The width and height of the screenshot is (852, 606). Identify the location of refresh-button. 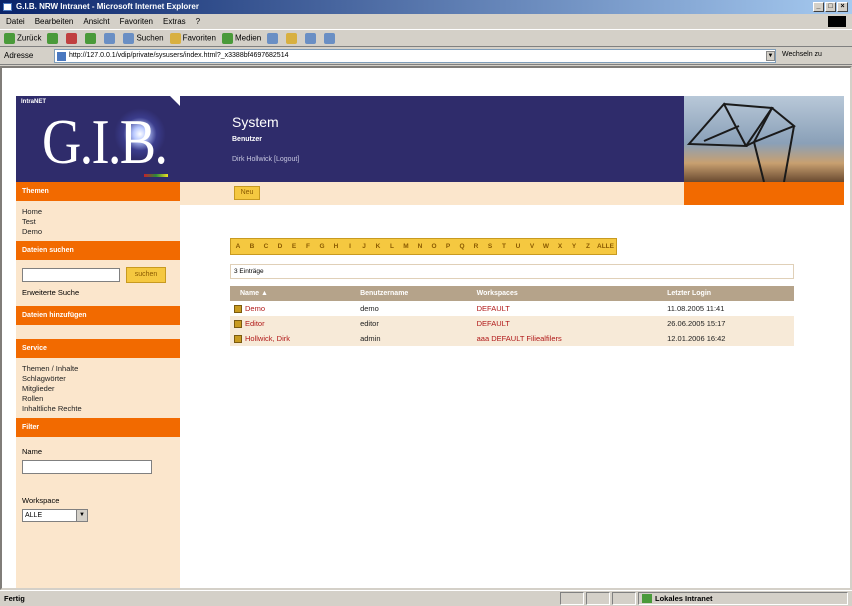
(91, 38).